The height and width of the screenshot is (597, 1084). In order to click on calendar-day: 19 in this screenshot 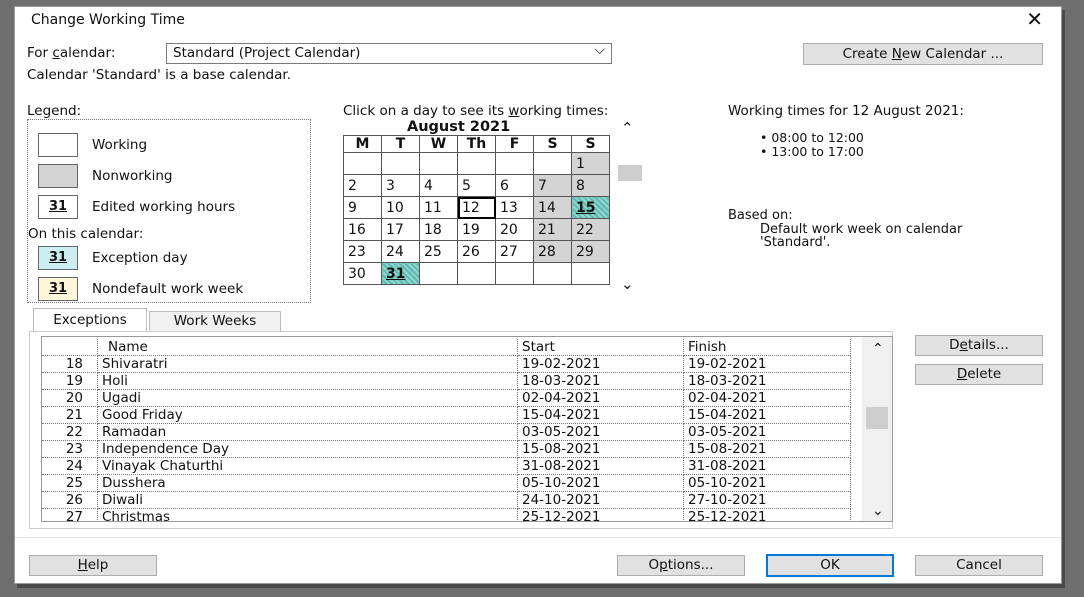, I will do `click(476, 229)`.